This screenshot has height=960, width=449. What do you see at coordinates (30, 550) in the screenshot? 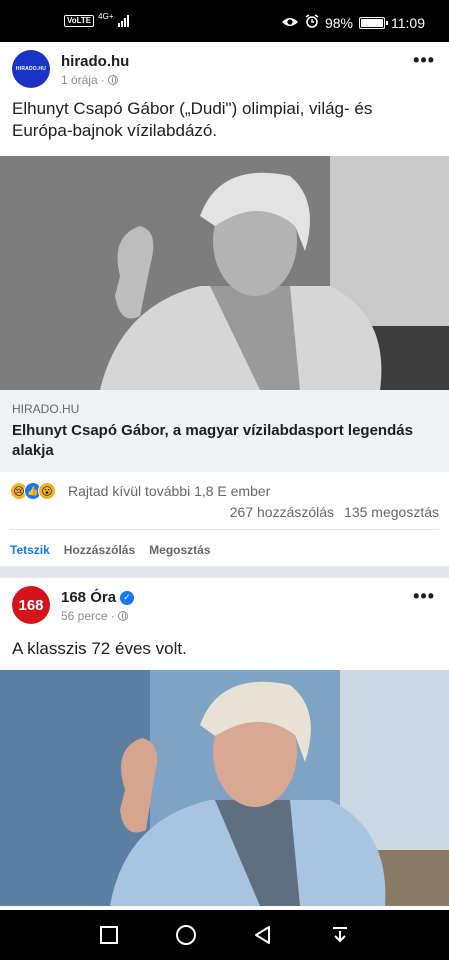
I see `like-button: Tetszik` at bounding box center [30, 550].